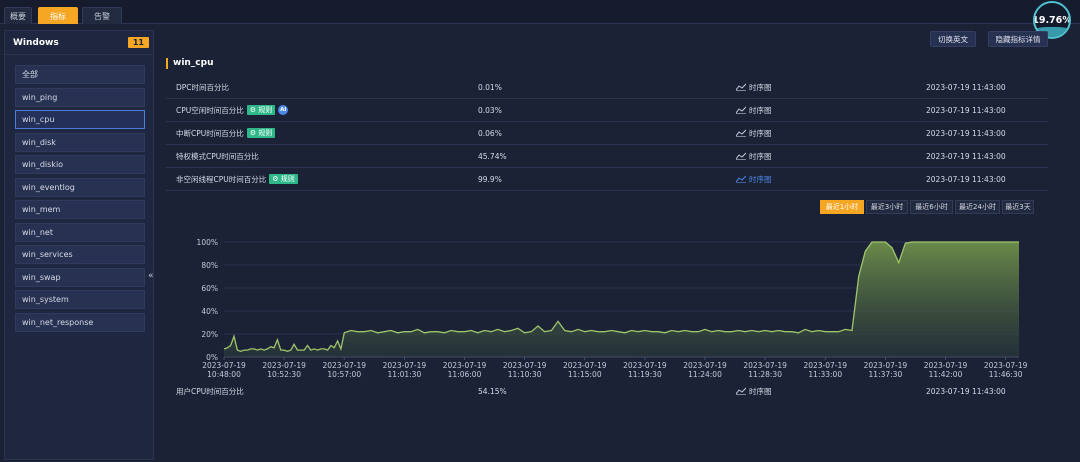 This screenshot has width=1080, height=462. What do you see at coordinates (607, 87) in the screenshot?
I see `metric-row: DPC时间百分比 0.01% 时序图 2023-07-19 11:43:00` at bounding box center [607, 87].